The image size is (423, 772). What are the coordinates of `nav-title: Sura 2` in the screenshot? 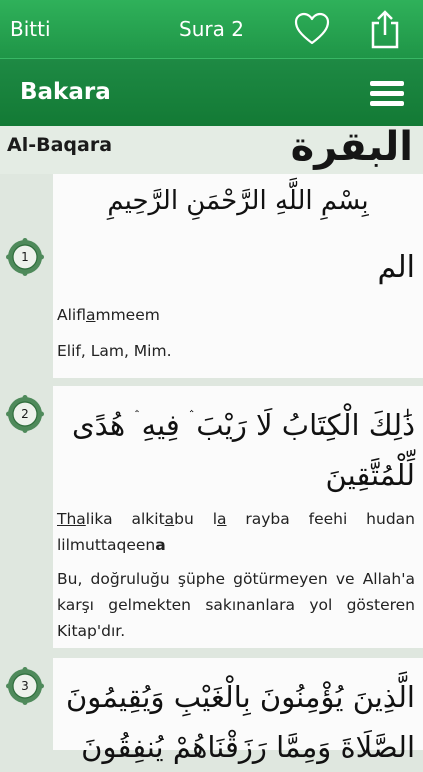 It's located at (211, 29).